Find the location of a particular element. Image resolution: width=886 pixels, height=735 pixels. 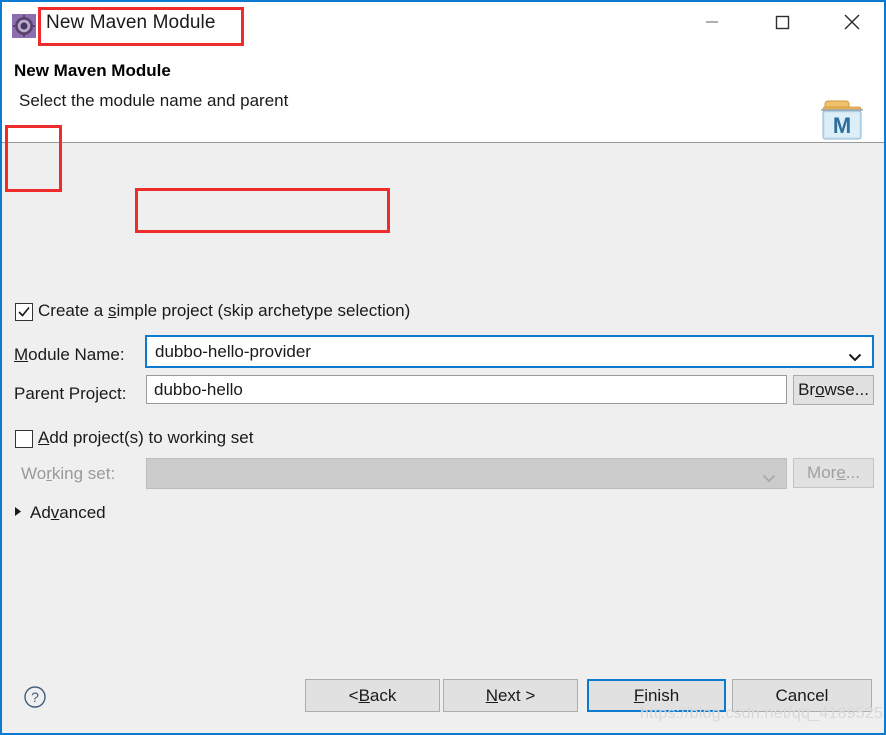

simple-label-post: imple project (skip archetype selection) is located at coordinates (263, 310).